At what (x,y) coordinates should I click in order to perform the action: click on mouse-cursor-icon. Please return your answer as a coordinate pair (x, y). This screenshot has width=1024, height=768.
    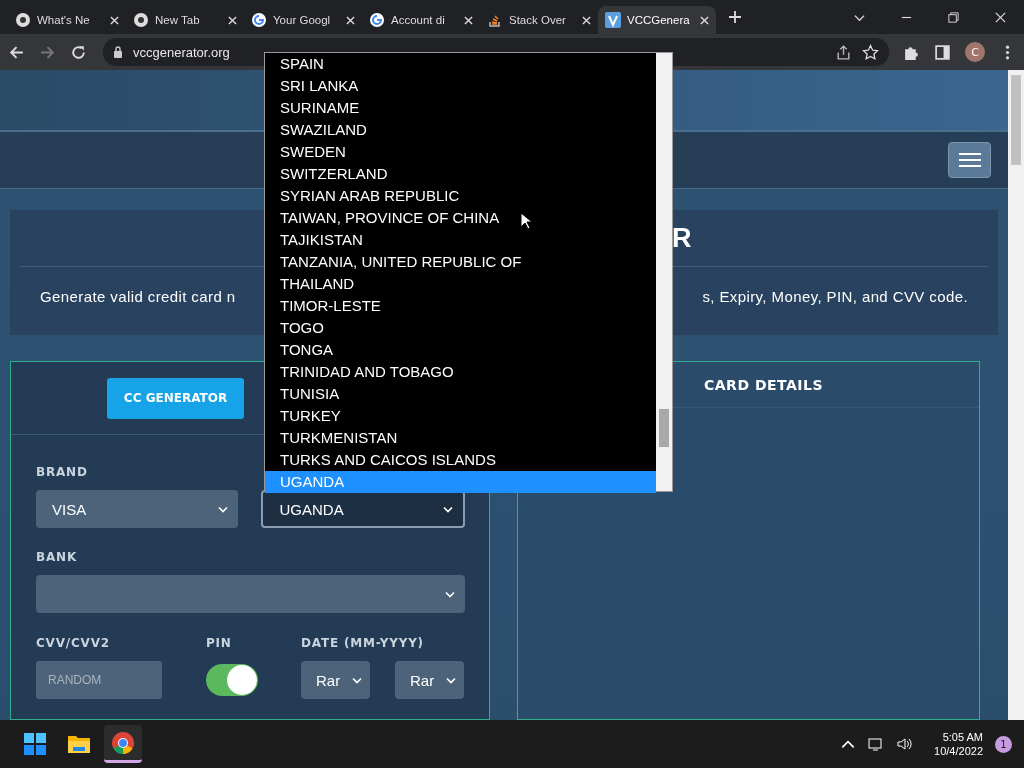
    Looking at the image, I should click on (526, 221).